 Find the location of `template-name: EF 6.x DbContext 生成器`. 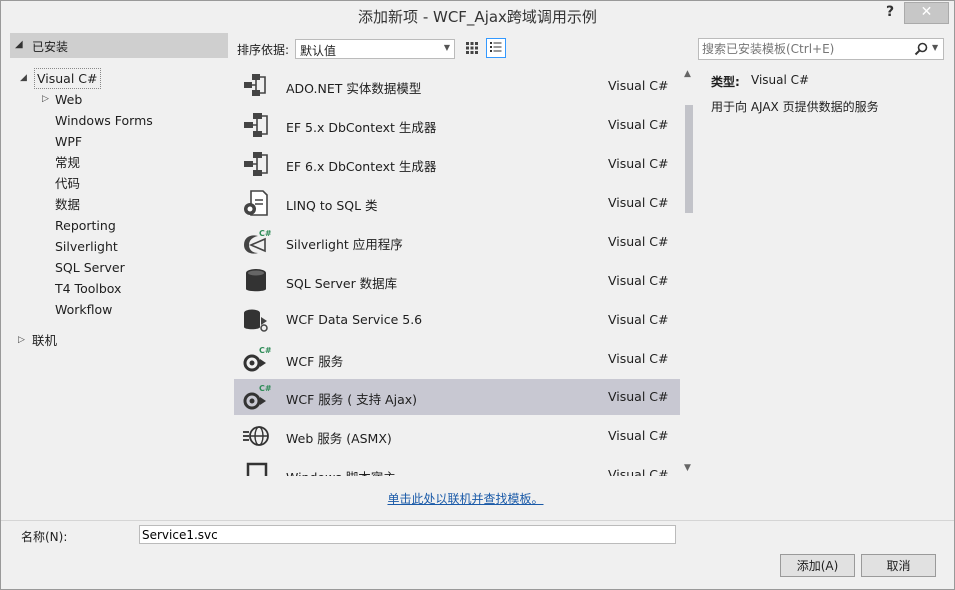

template-name: EF 6.x DbContext 生成器 is located at coordinates (361, 166).